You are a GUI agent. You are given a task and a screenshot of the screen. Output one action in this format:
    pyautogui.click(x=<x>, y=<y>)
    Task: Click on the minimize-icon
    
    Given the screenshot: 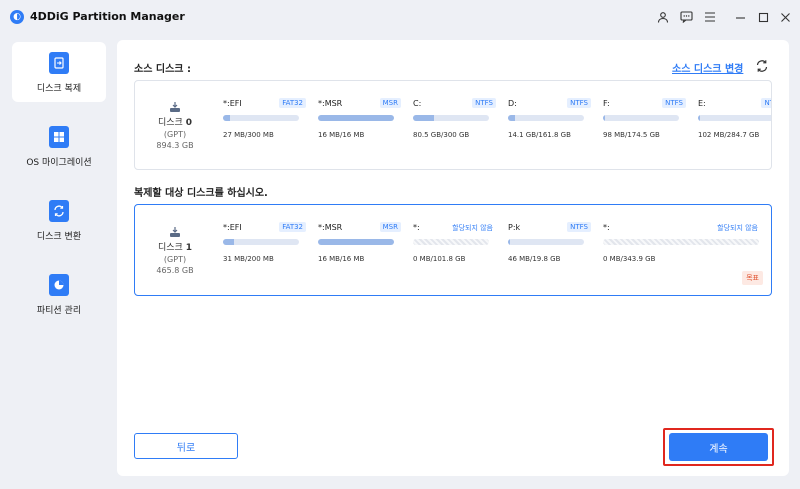 What is the action you would take?
    pyautogui.click(x=740, y=17)
    